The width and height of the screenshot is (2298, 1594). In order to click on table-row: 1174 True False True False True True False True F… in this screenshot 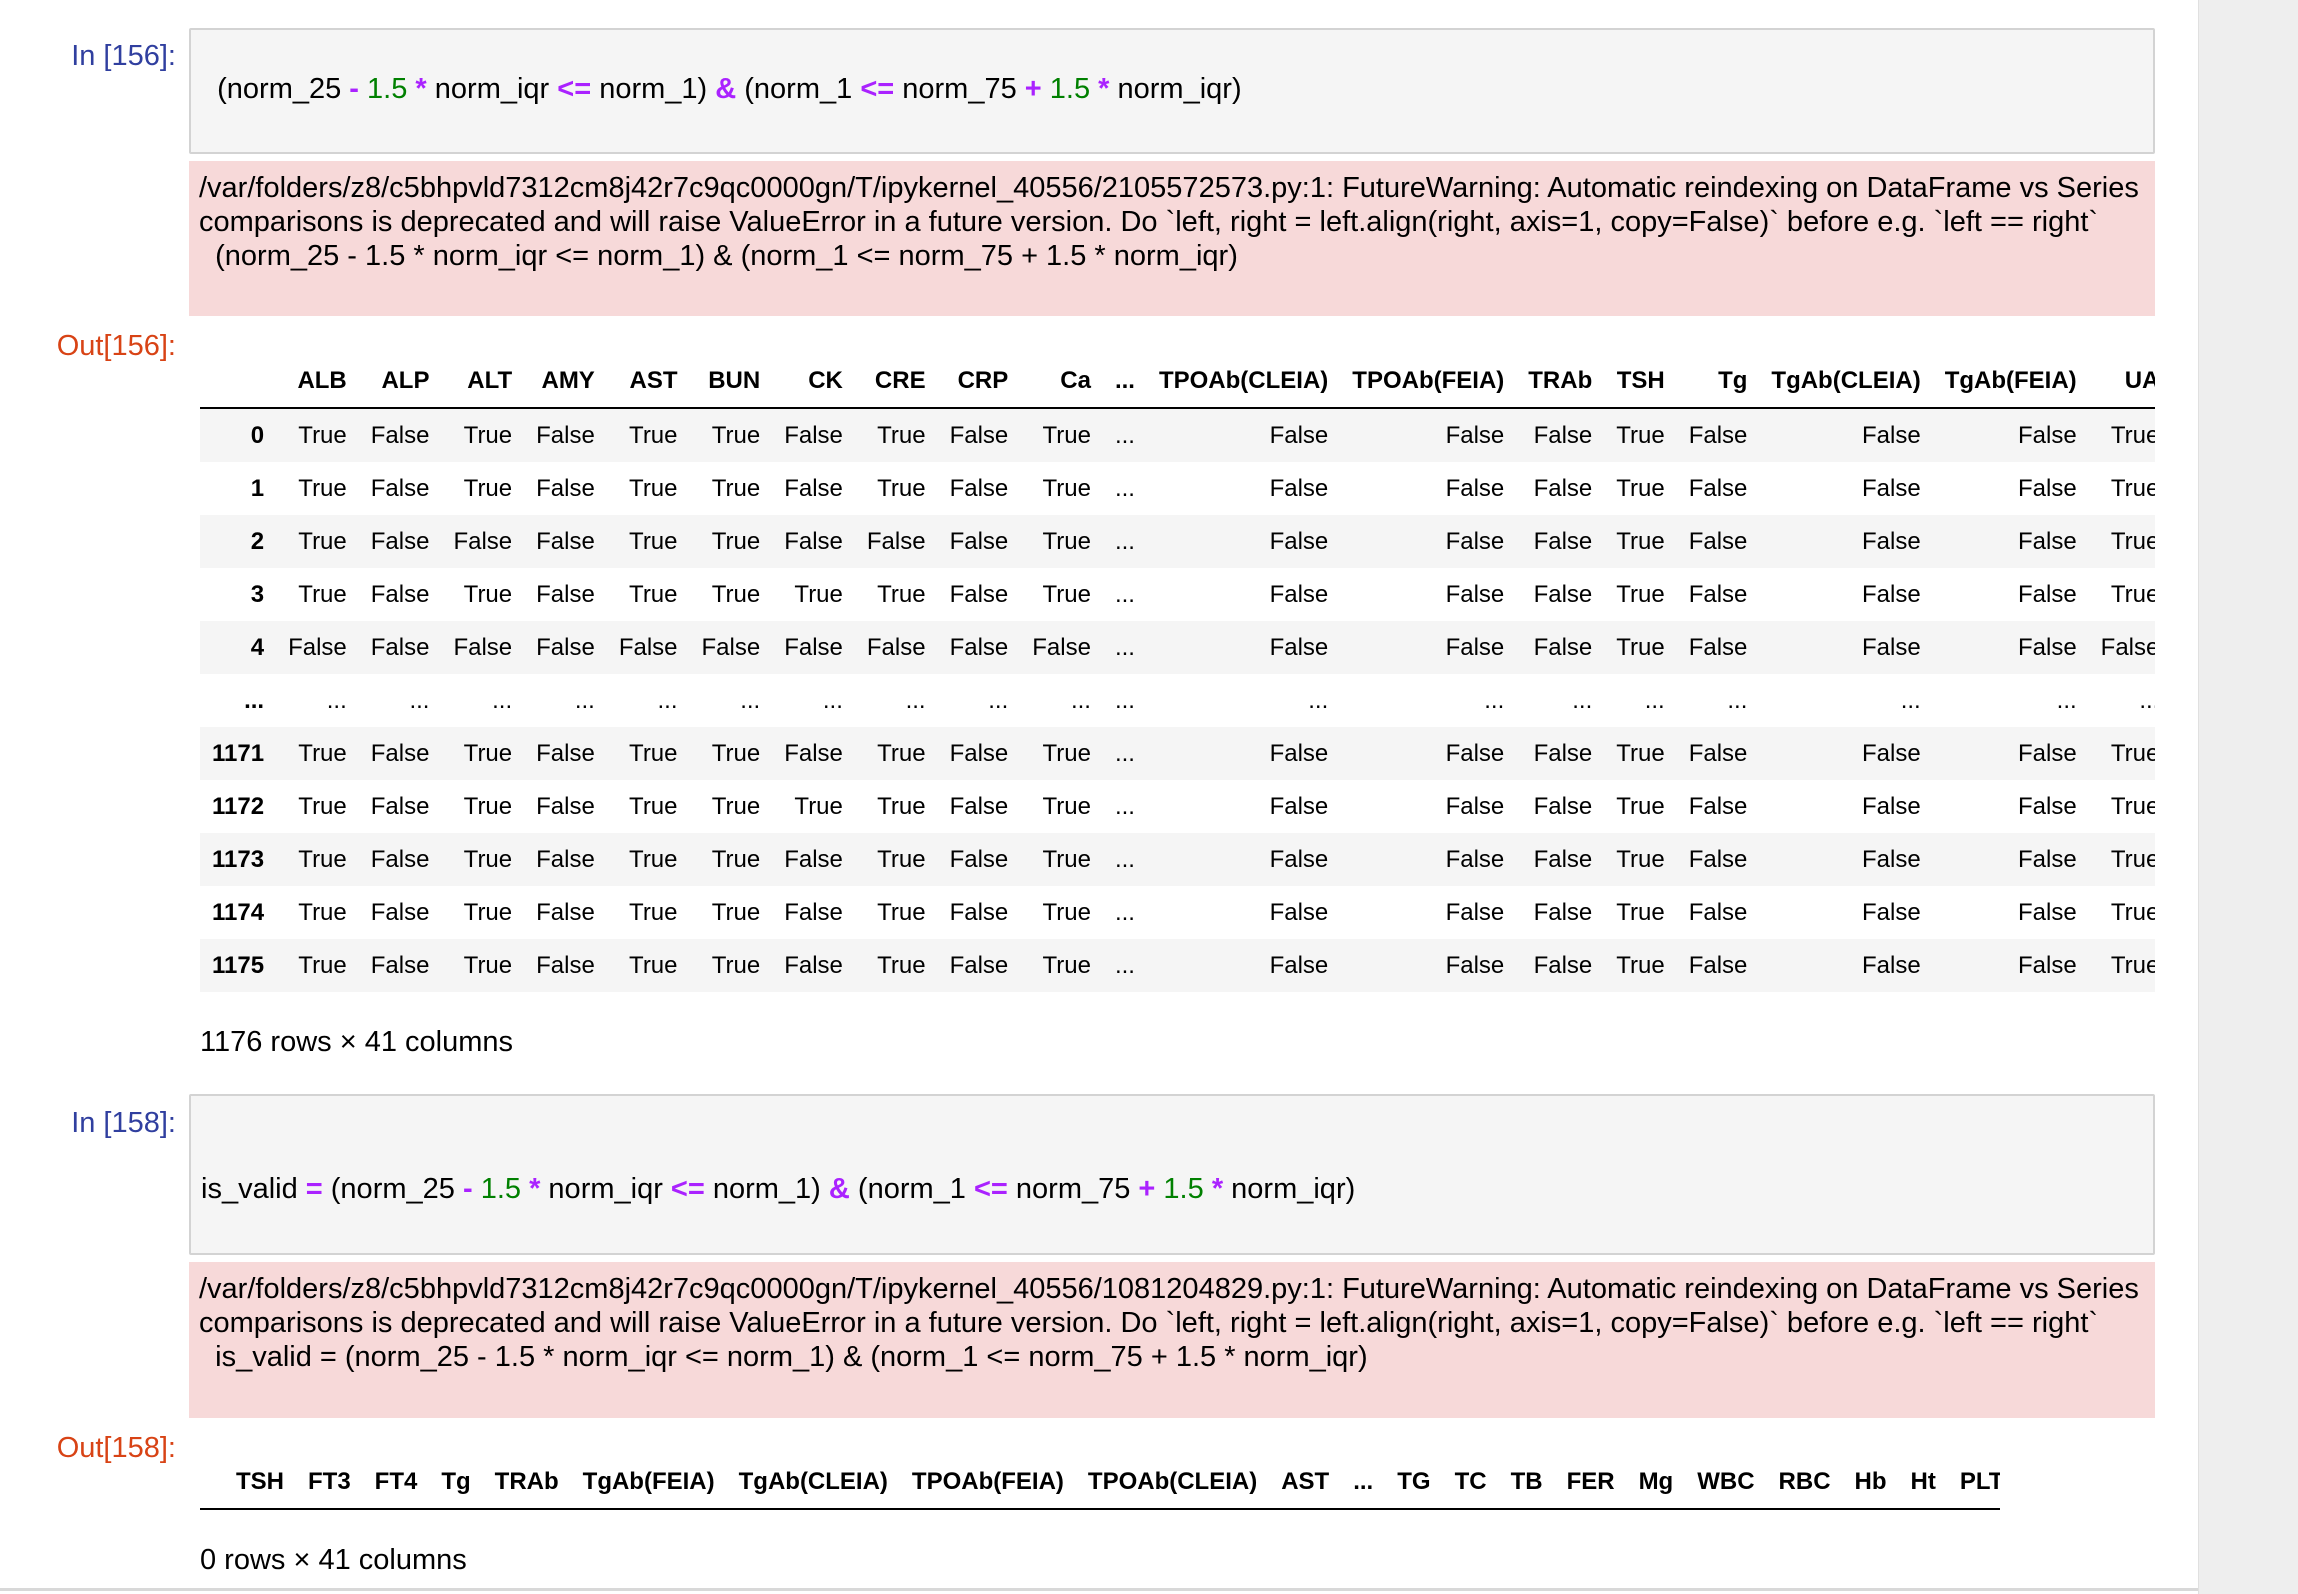, I will do `click(1177, 912)`.